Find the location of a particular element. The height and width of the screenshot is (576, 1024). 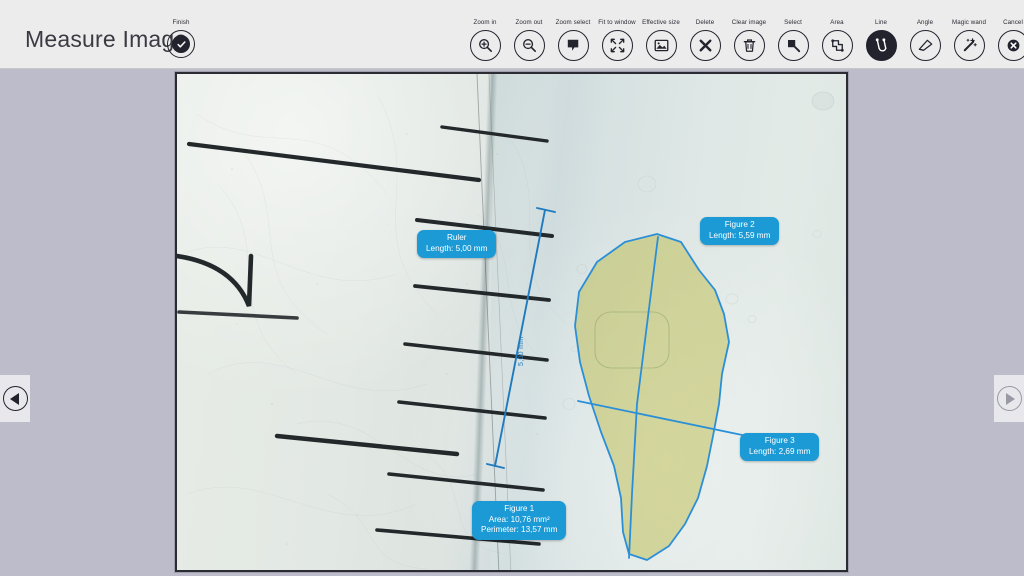

tool-button-angle is located at coordinates (925, 45).